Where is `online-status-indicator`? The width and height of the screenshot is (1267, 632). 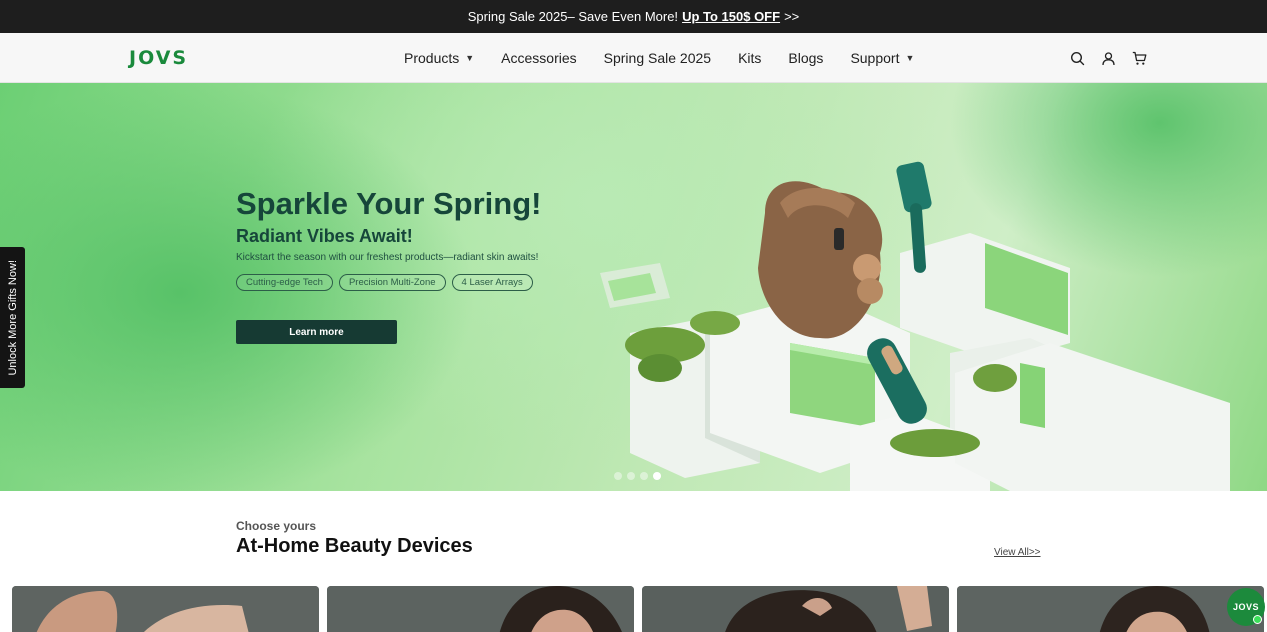 online-status-indicator is located at coordinates (1257, 619).